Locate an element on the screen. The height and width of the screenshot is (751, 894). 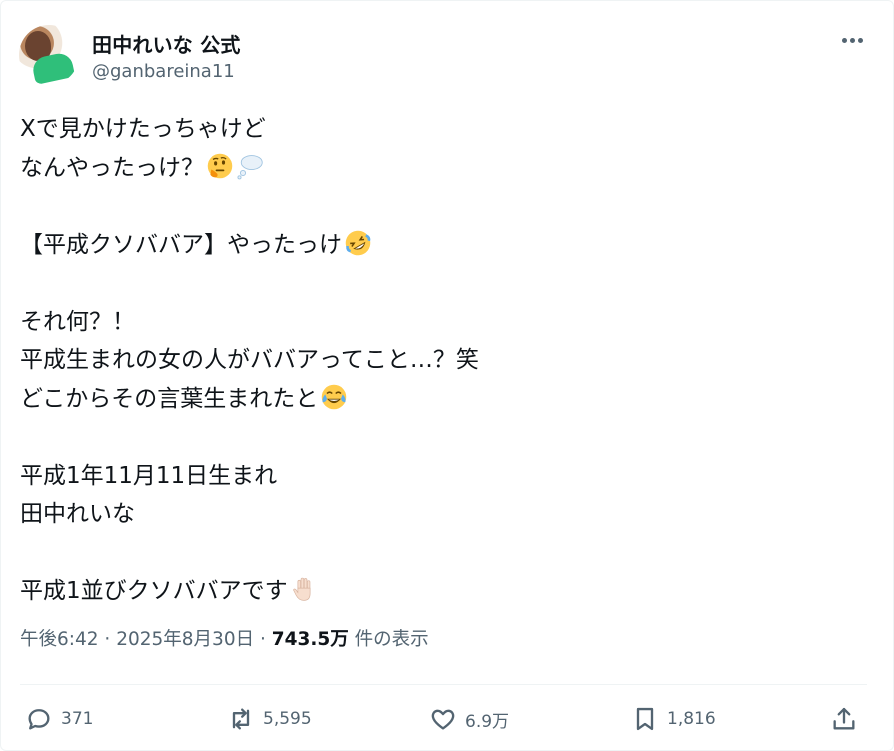
post-line: 平成生まれの女の人がババアってこと…？笑 is located at coordinates (445, 360).